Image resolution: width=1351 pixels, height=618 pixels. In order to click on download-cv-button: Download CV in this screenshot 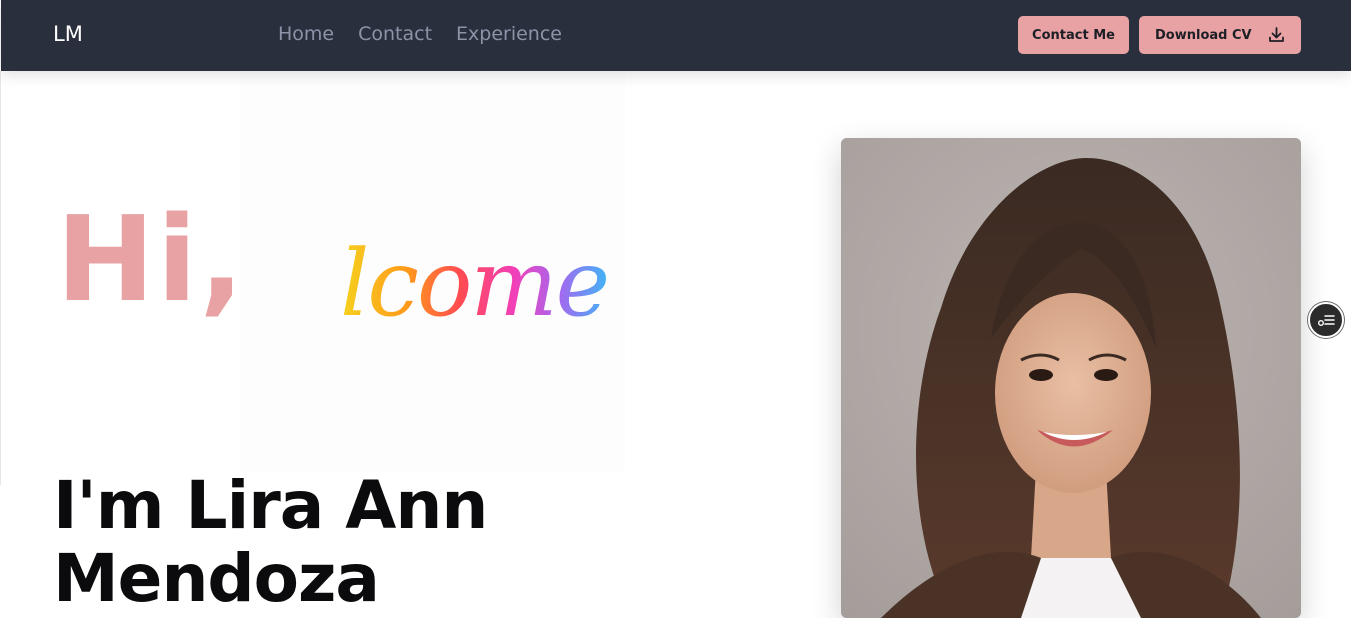, I will do `click(1220, 35)`.